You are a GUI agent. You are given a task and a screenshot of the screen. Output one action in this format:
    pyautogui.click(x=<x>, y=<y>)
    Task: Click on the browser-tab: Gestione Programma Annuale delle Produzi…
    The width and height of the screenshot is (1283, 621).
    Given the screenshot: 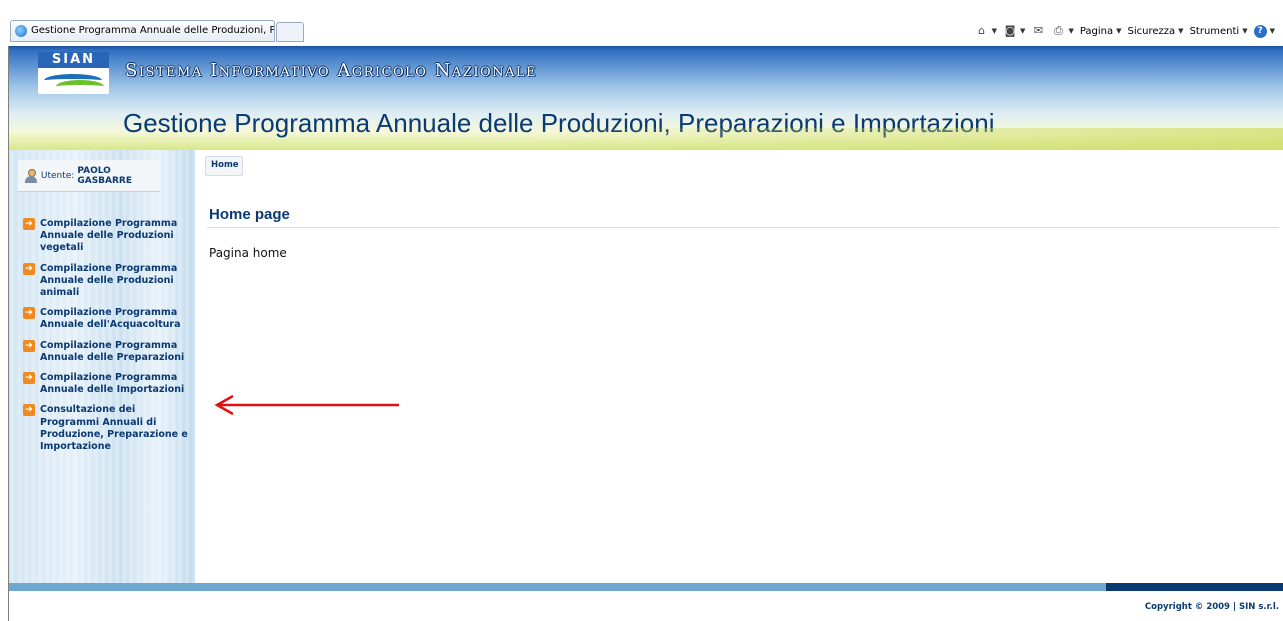 What is the action you would take?
    pyautogui.click(x=142, y=31)
    